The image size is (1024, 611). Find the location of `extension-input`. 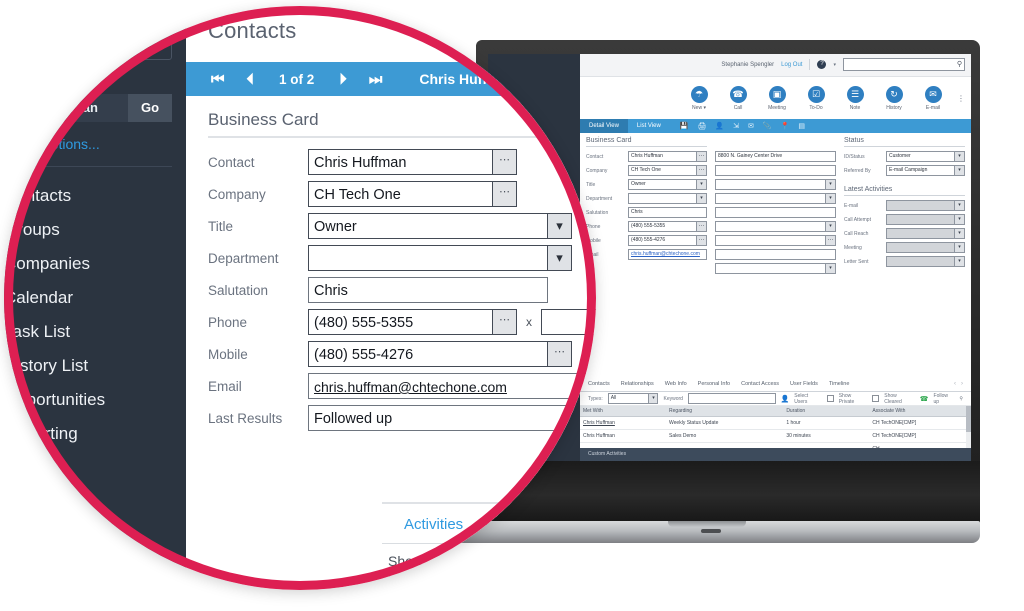

extension-input is located at coordinates (568, 322).